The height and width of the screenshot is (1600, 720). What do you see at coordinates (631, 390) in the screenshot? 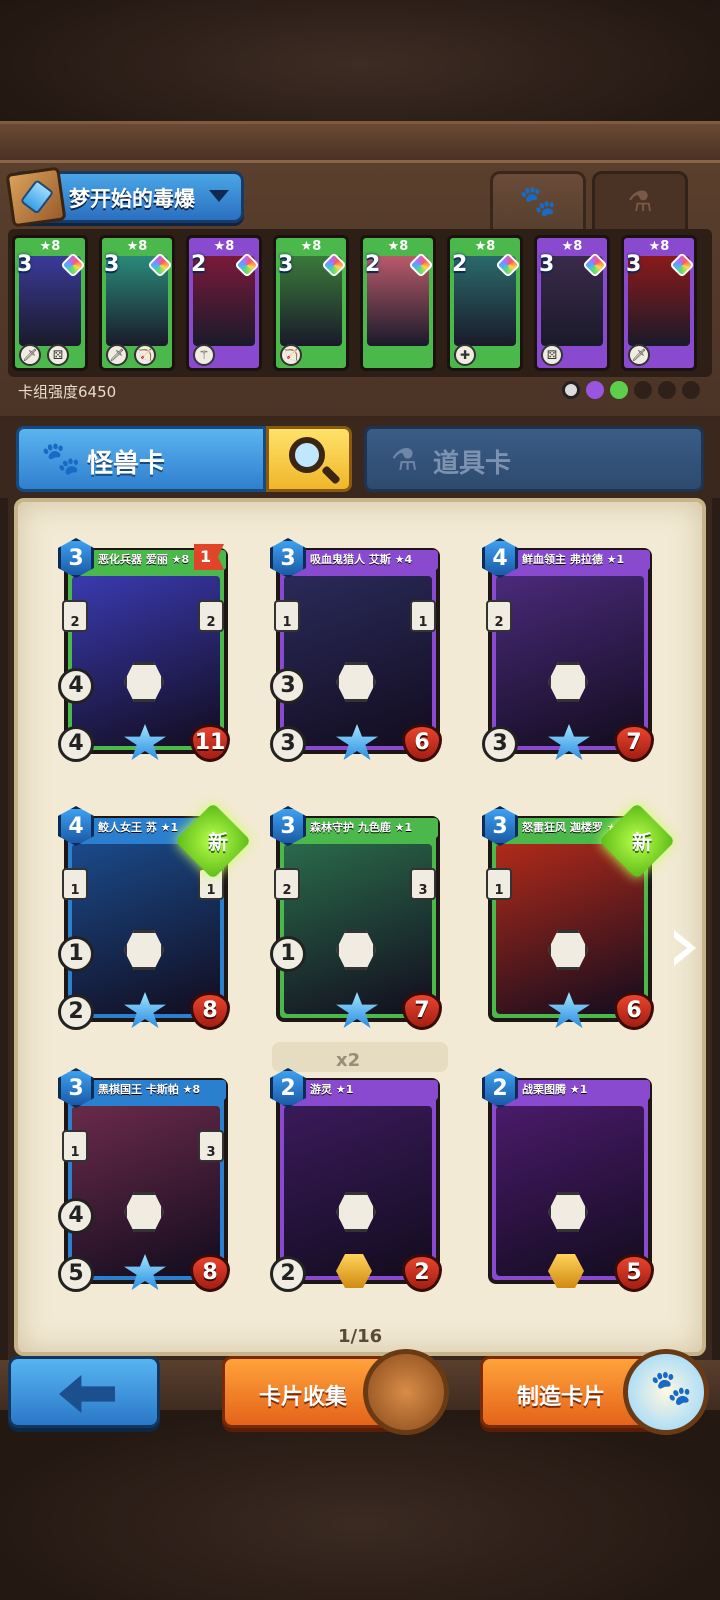
I see `deck-status-icons` at bounding box center [631, 390].